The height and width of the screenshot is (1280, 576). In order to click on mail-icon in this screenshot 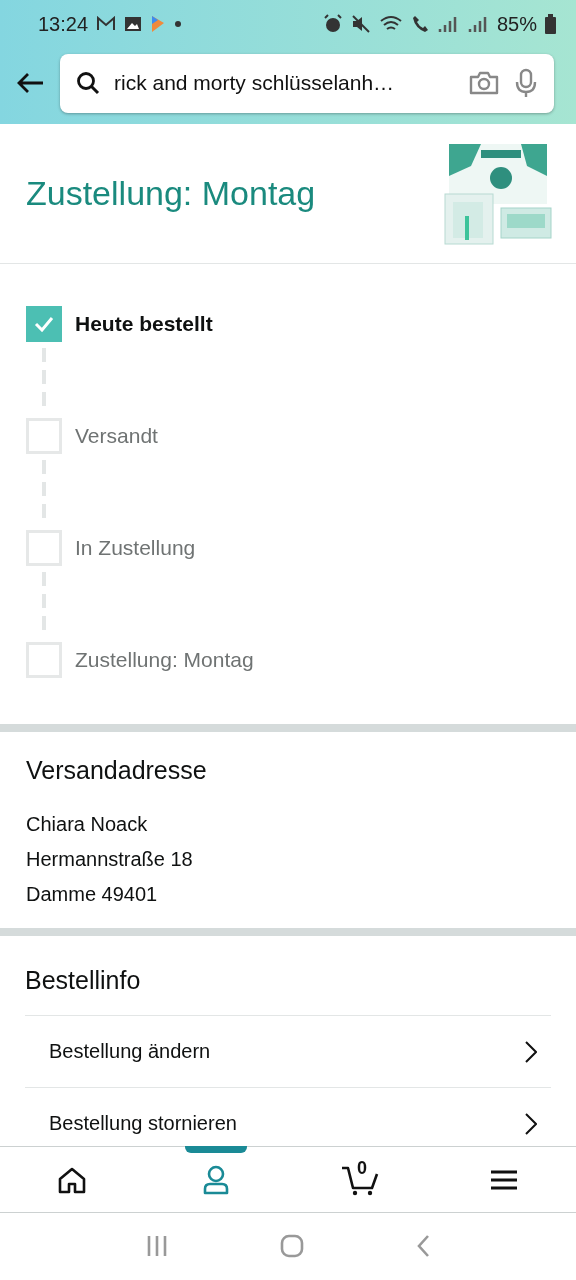, I will do `click(106, 24)`.